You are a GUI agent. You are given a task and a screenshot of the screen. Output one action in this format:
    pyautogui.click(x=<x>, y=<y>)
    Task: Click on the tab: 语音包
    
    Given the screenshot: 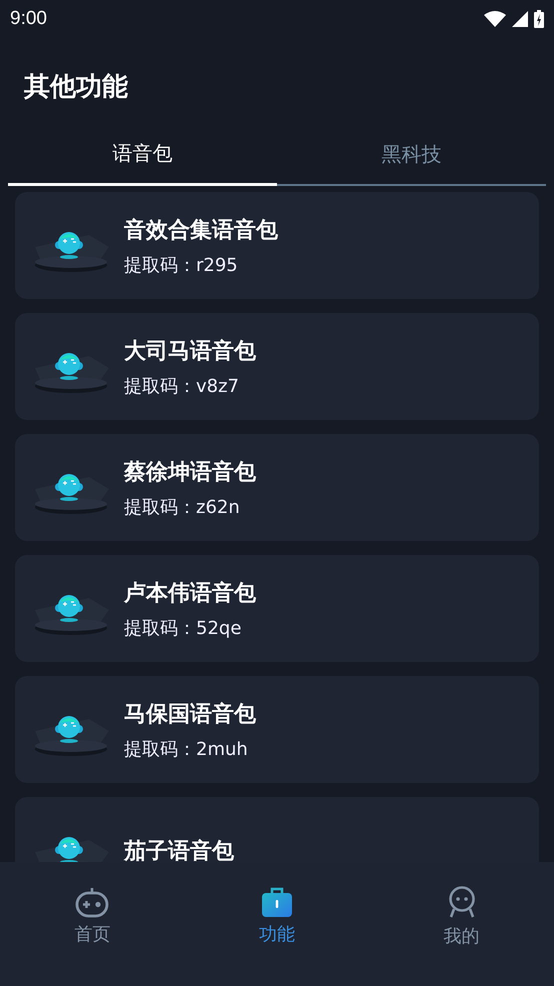 What is the action you would take?
    pyautogui.click(x=142, y=152)
    